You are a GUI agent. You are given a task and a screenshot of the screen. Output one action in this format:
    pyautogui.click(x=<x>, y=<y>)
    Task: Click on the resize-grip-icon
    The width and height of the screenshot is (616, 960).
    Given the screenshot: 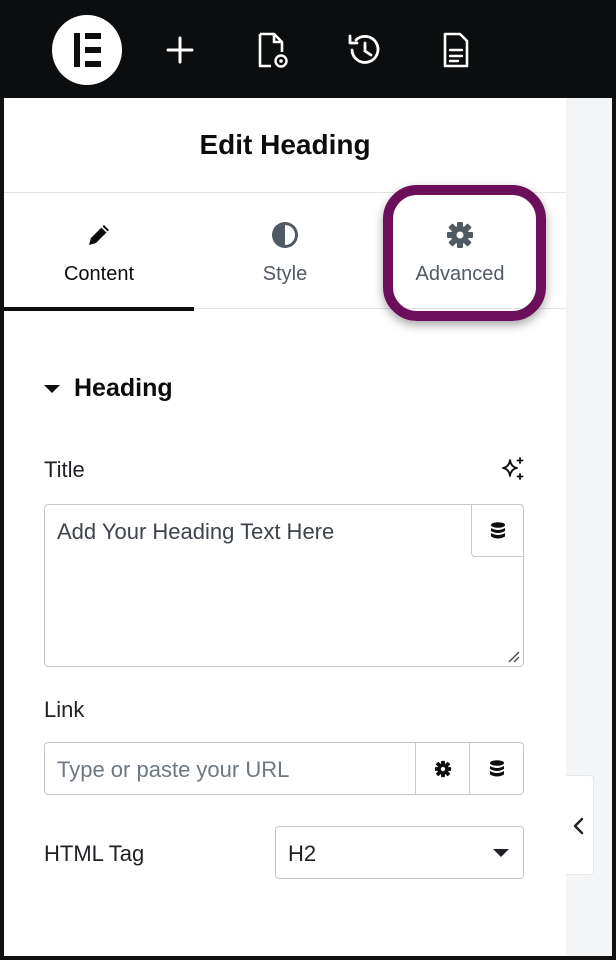 What is the action you would take?
    pyautogui.click(x=513, y=656)
    